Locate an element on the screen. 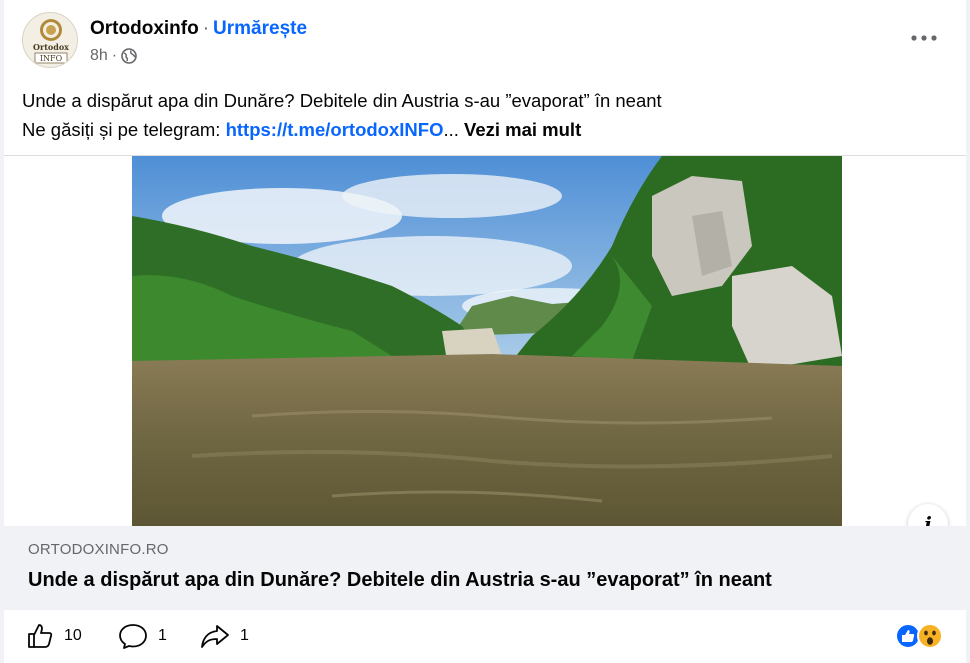  globe-icon is located at coordinates (129, 56).